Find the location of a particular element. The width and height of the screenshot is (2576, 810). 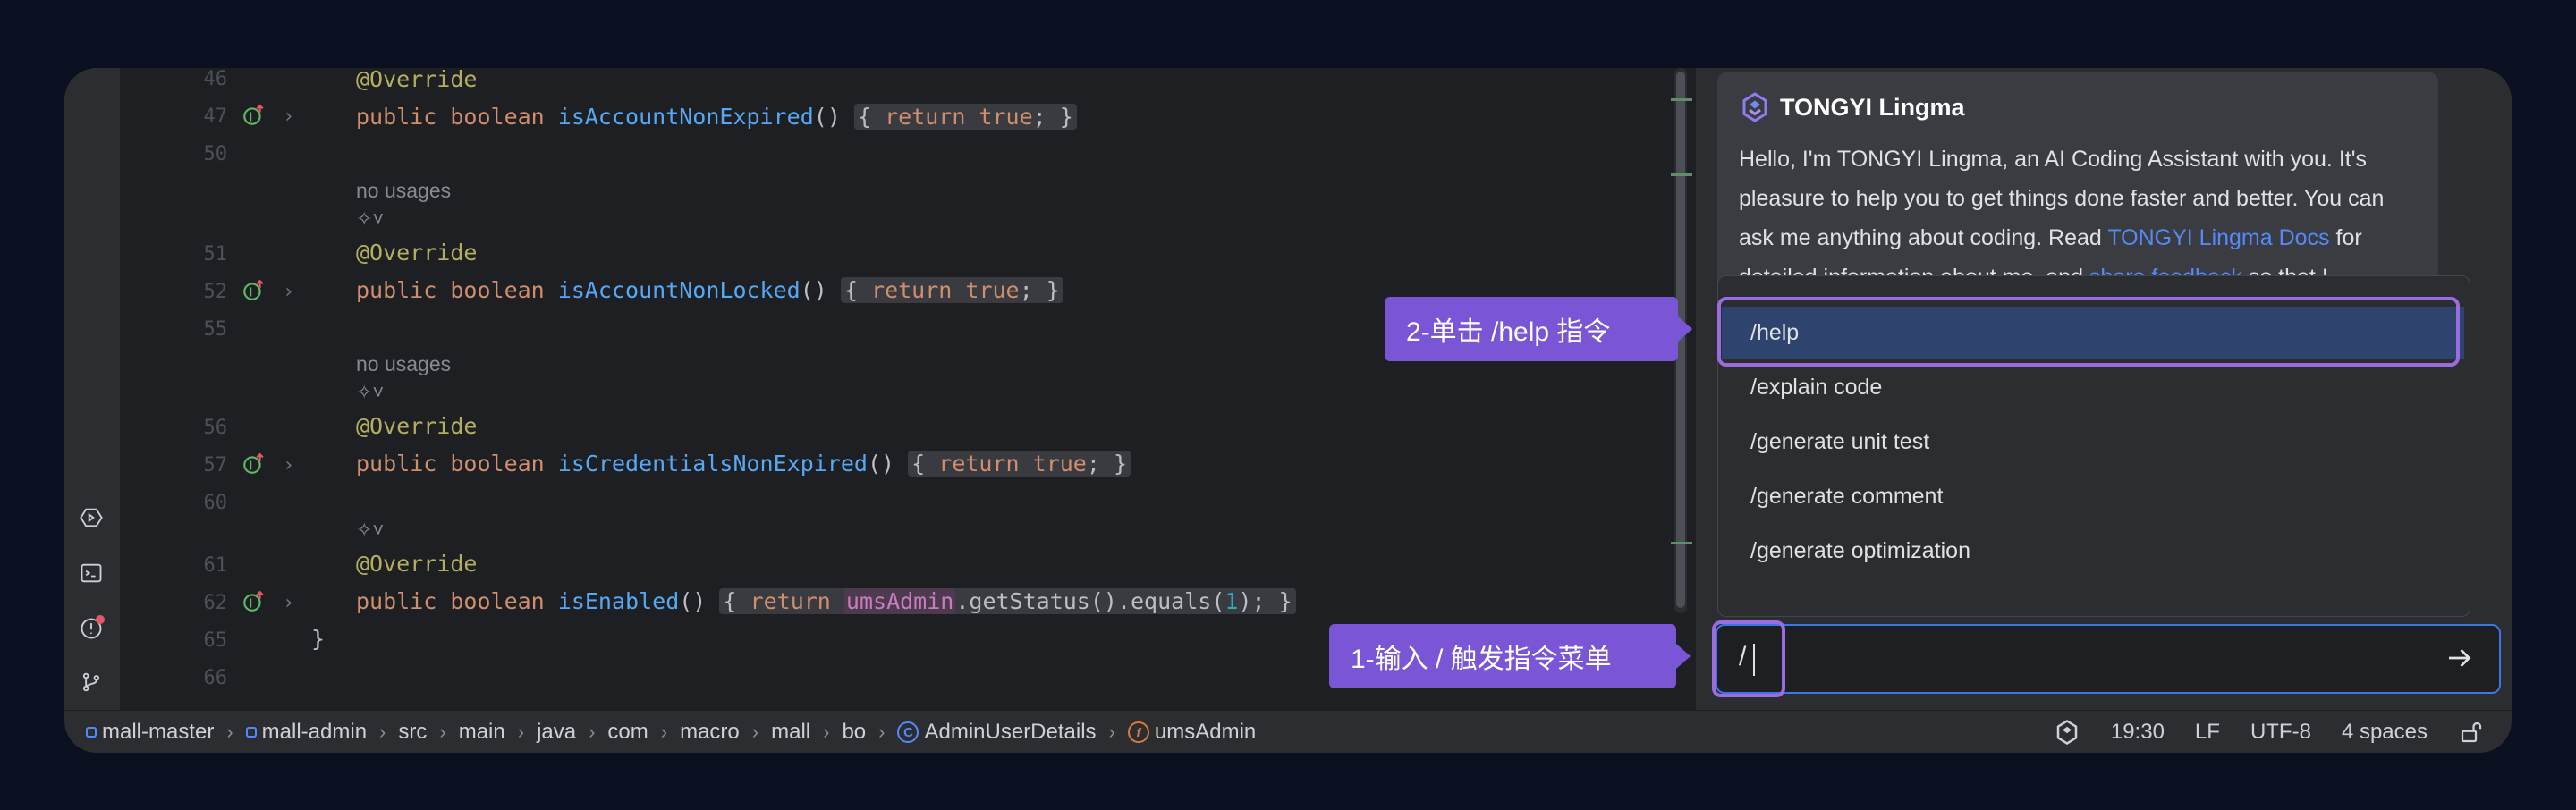

line-number: 50 is located at coordinates (215, 154).